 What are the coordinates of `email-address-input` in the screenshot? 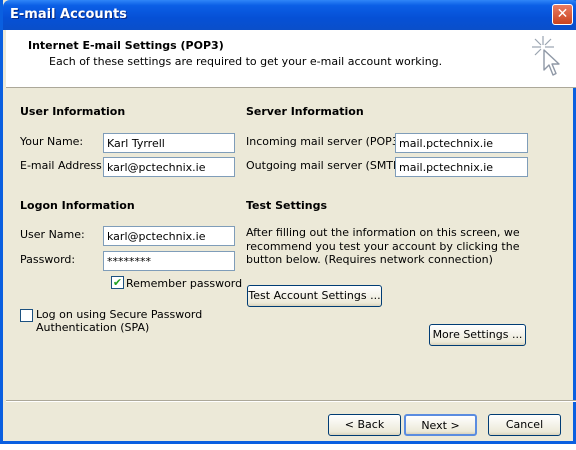 It's located at (169, 167).